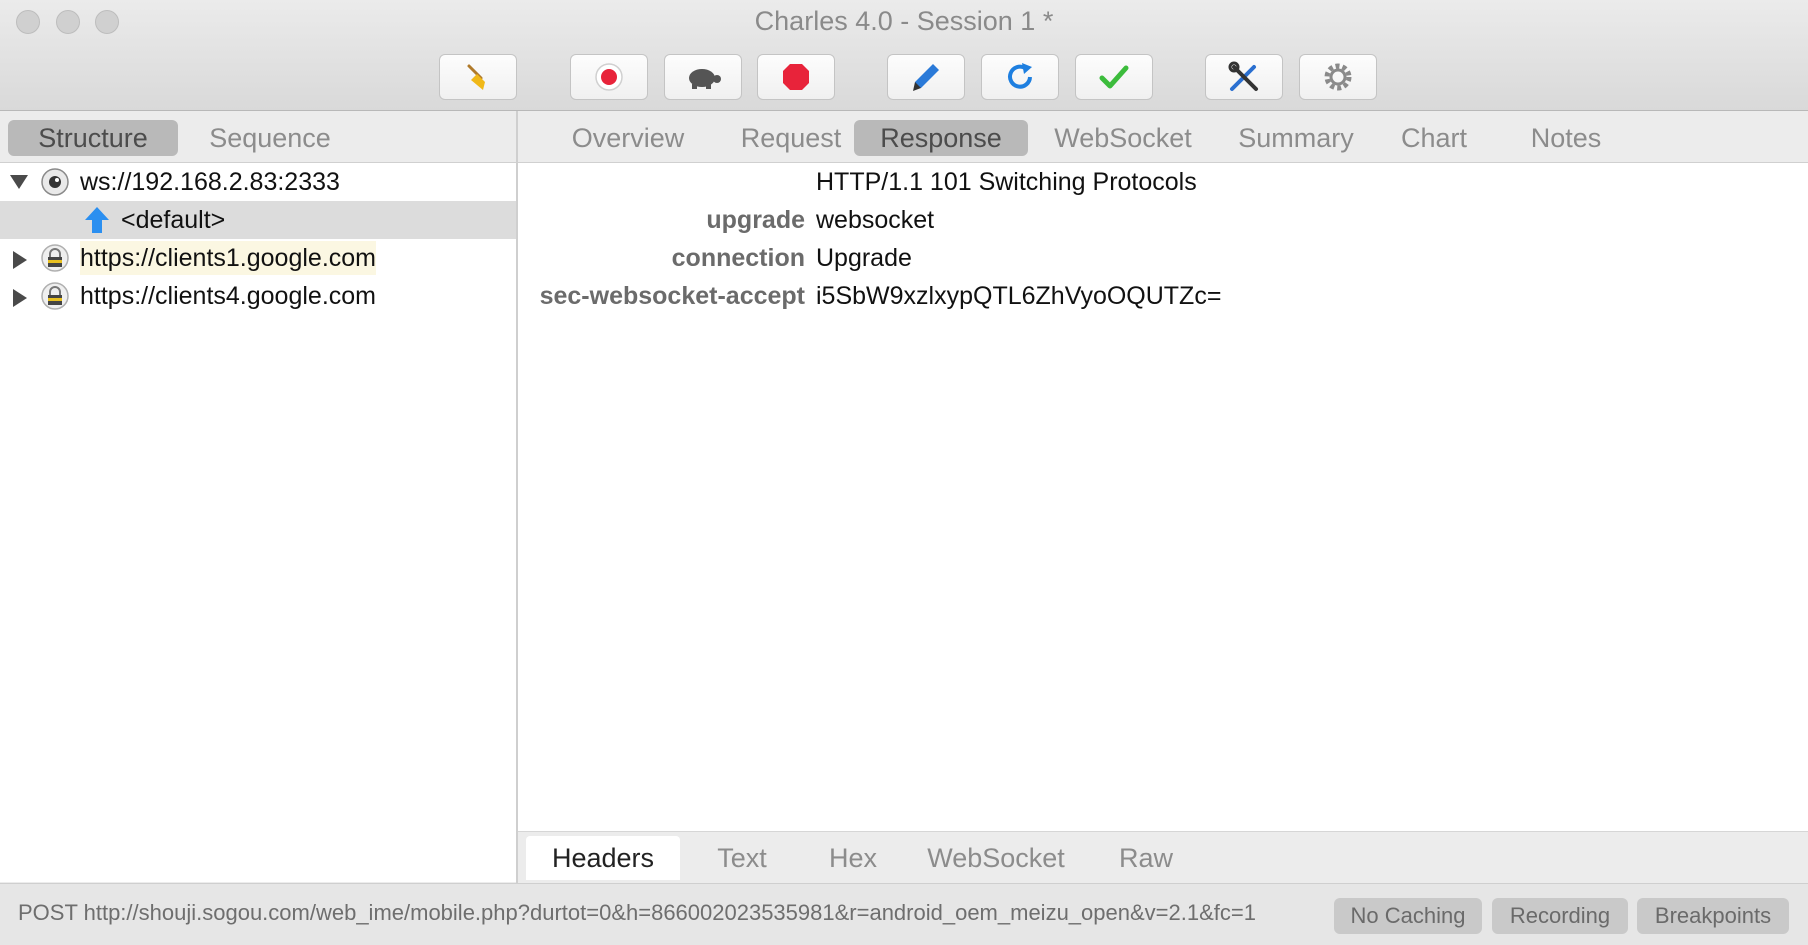 Image resolution: width=1808 pixels, height=945 pixels. I want to click on header-key: connection, so click(738, 258).